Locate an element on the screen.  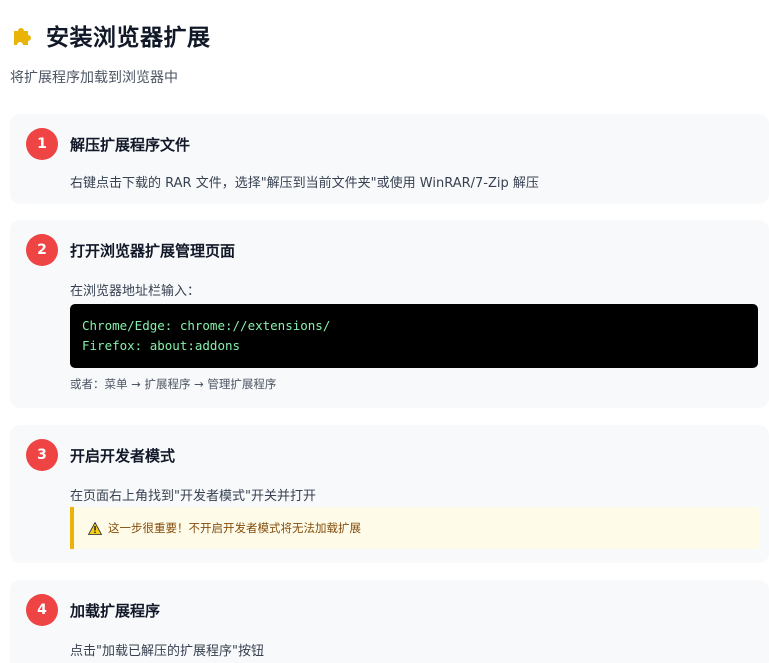
puzzle-piece-icon is located at coordinates (22, 36).